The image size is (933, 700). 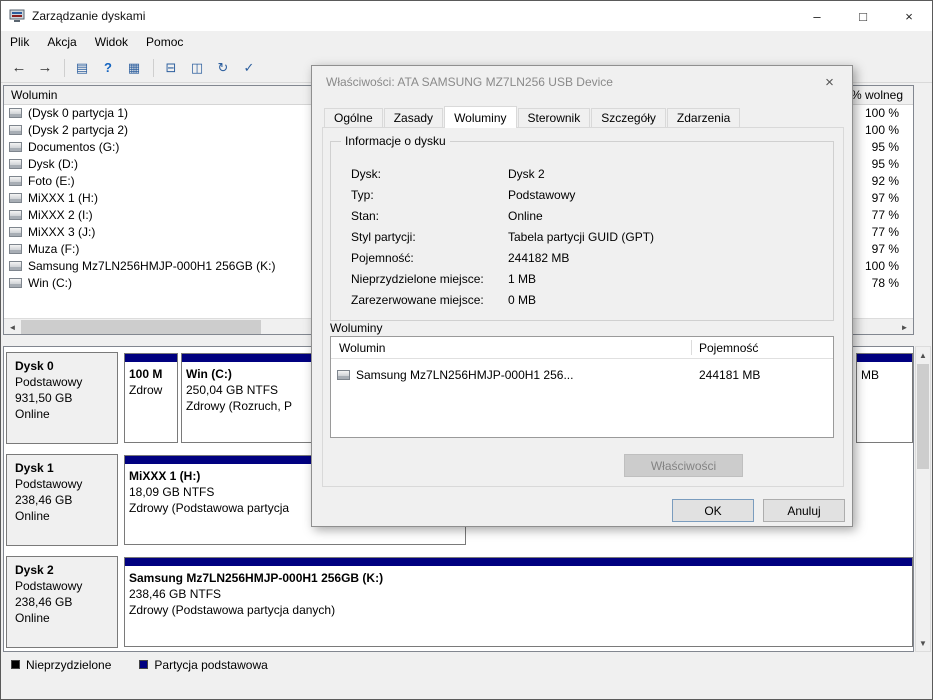 I want to click on volume-free-percent: 77 %, so click(x=885, y=215).